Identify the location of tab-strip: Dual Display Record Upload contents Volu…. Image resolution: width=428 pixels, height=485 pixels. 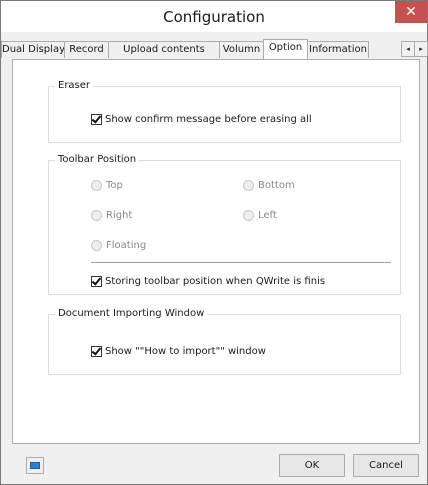
(214, 49).